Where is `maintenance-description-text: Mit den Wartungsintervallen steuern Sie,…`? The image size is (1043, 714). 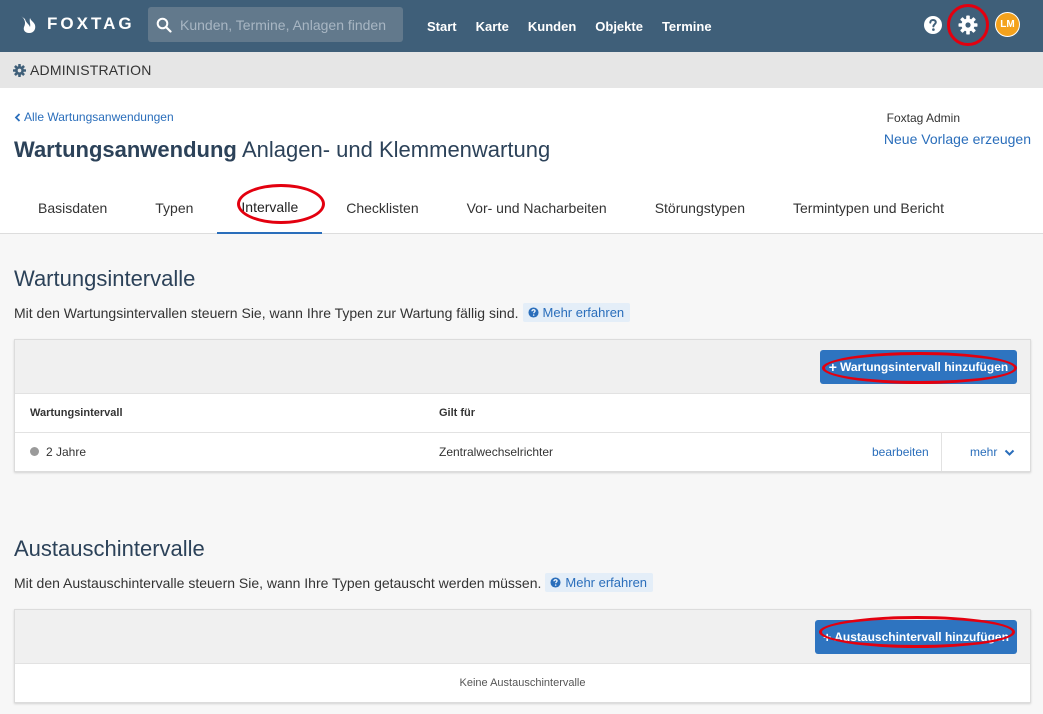
maintenance-description-text: Mit den Wartungsintervallen steuern Sie,… is located at coordinates (266, 312).